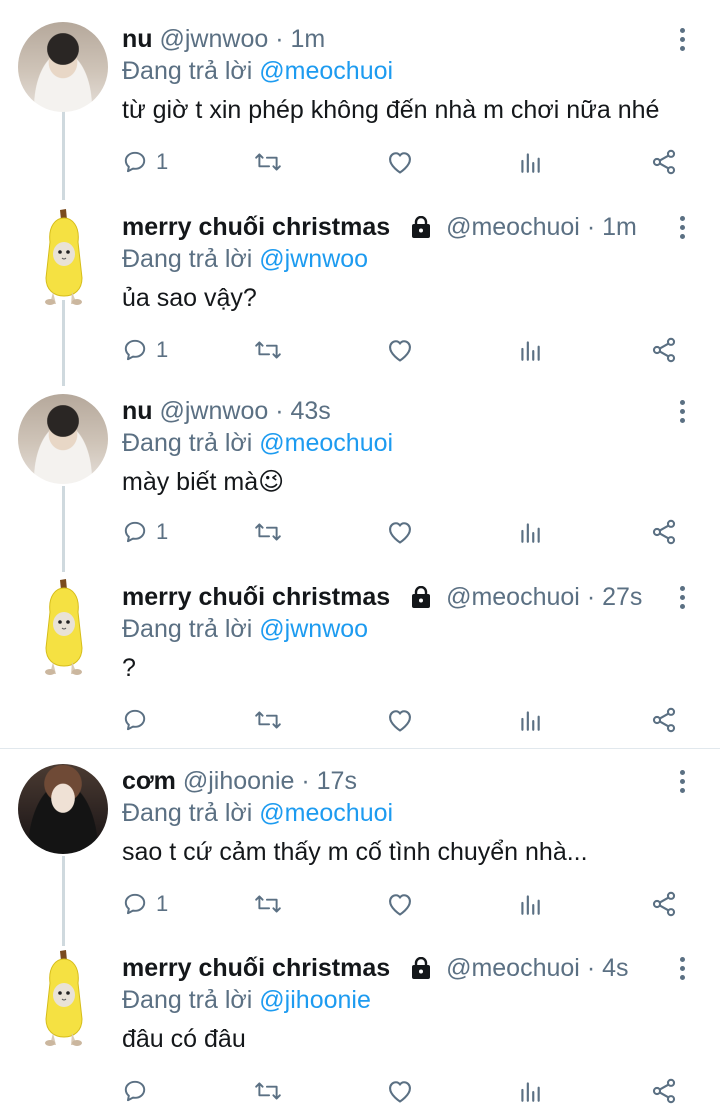 This screenshot has height=1116, width=720. I want to click on tweet-text-body: mày biết mà, so click(190, 482).